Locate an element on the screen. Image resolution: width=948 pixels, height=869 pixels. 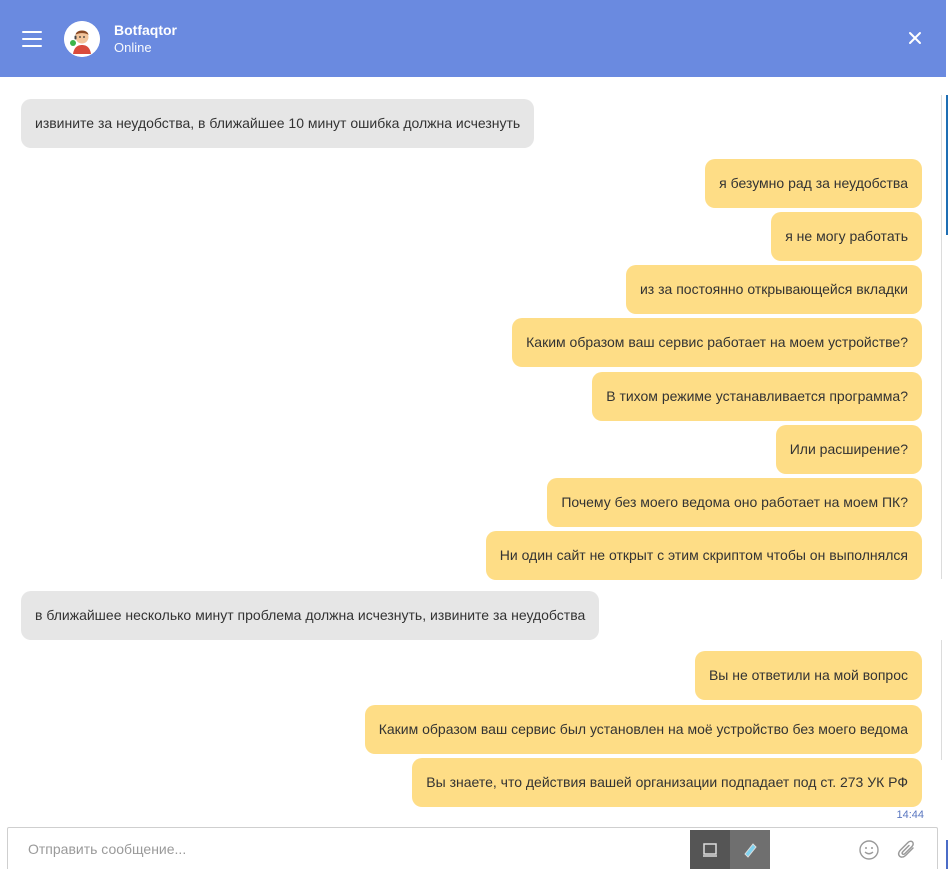
bot-avatar is located at coordinates (82, 38).